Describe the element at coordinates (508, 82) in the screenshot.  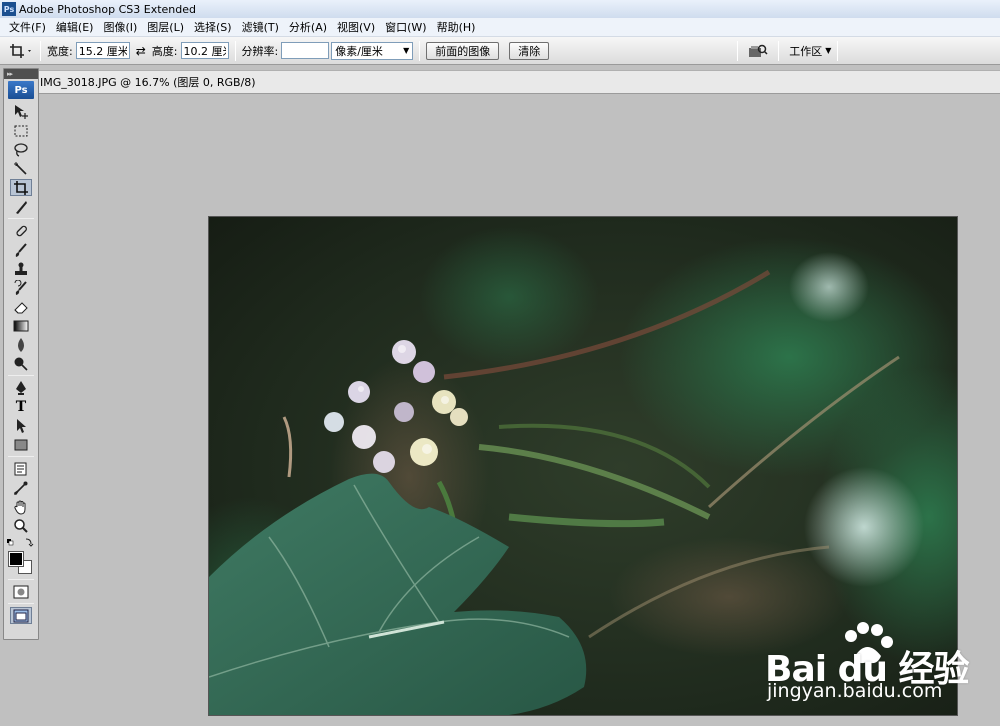
I see `document-tab: IMG_3018.JPG @ 16.7% (图层 0, RGB/8)` at that location.